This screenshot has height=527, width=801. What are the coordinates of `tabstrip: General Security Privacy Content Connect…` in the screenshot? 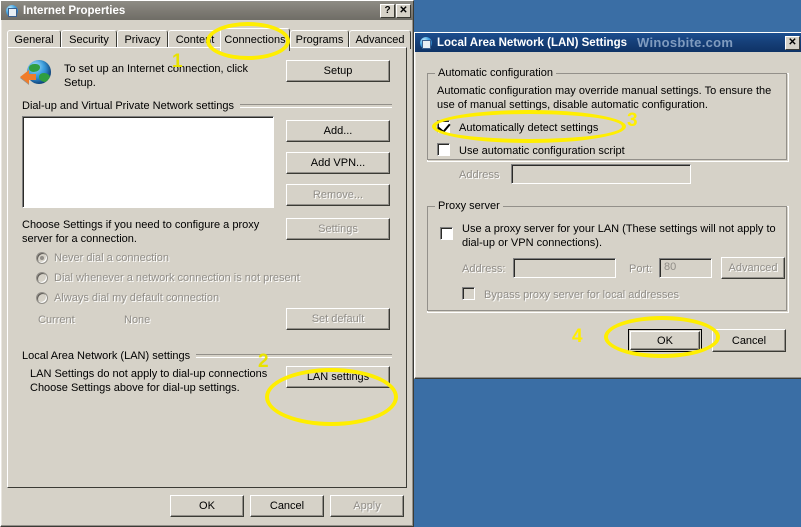 It's located at (209, 39).